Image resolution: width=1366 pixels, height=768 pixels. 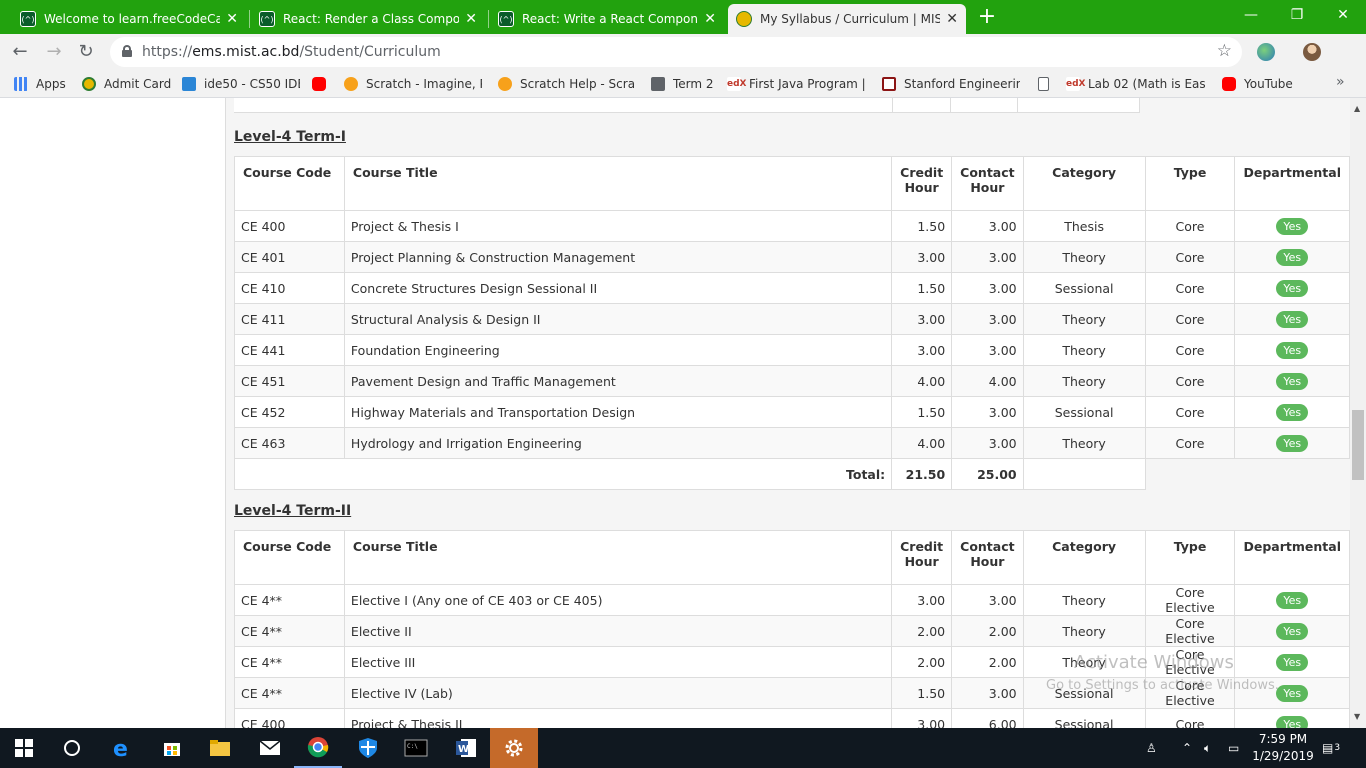 I want to click on reload-button: ↻, so click(x=86, y=52).